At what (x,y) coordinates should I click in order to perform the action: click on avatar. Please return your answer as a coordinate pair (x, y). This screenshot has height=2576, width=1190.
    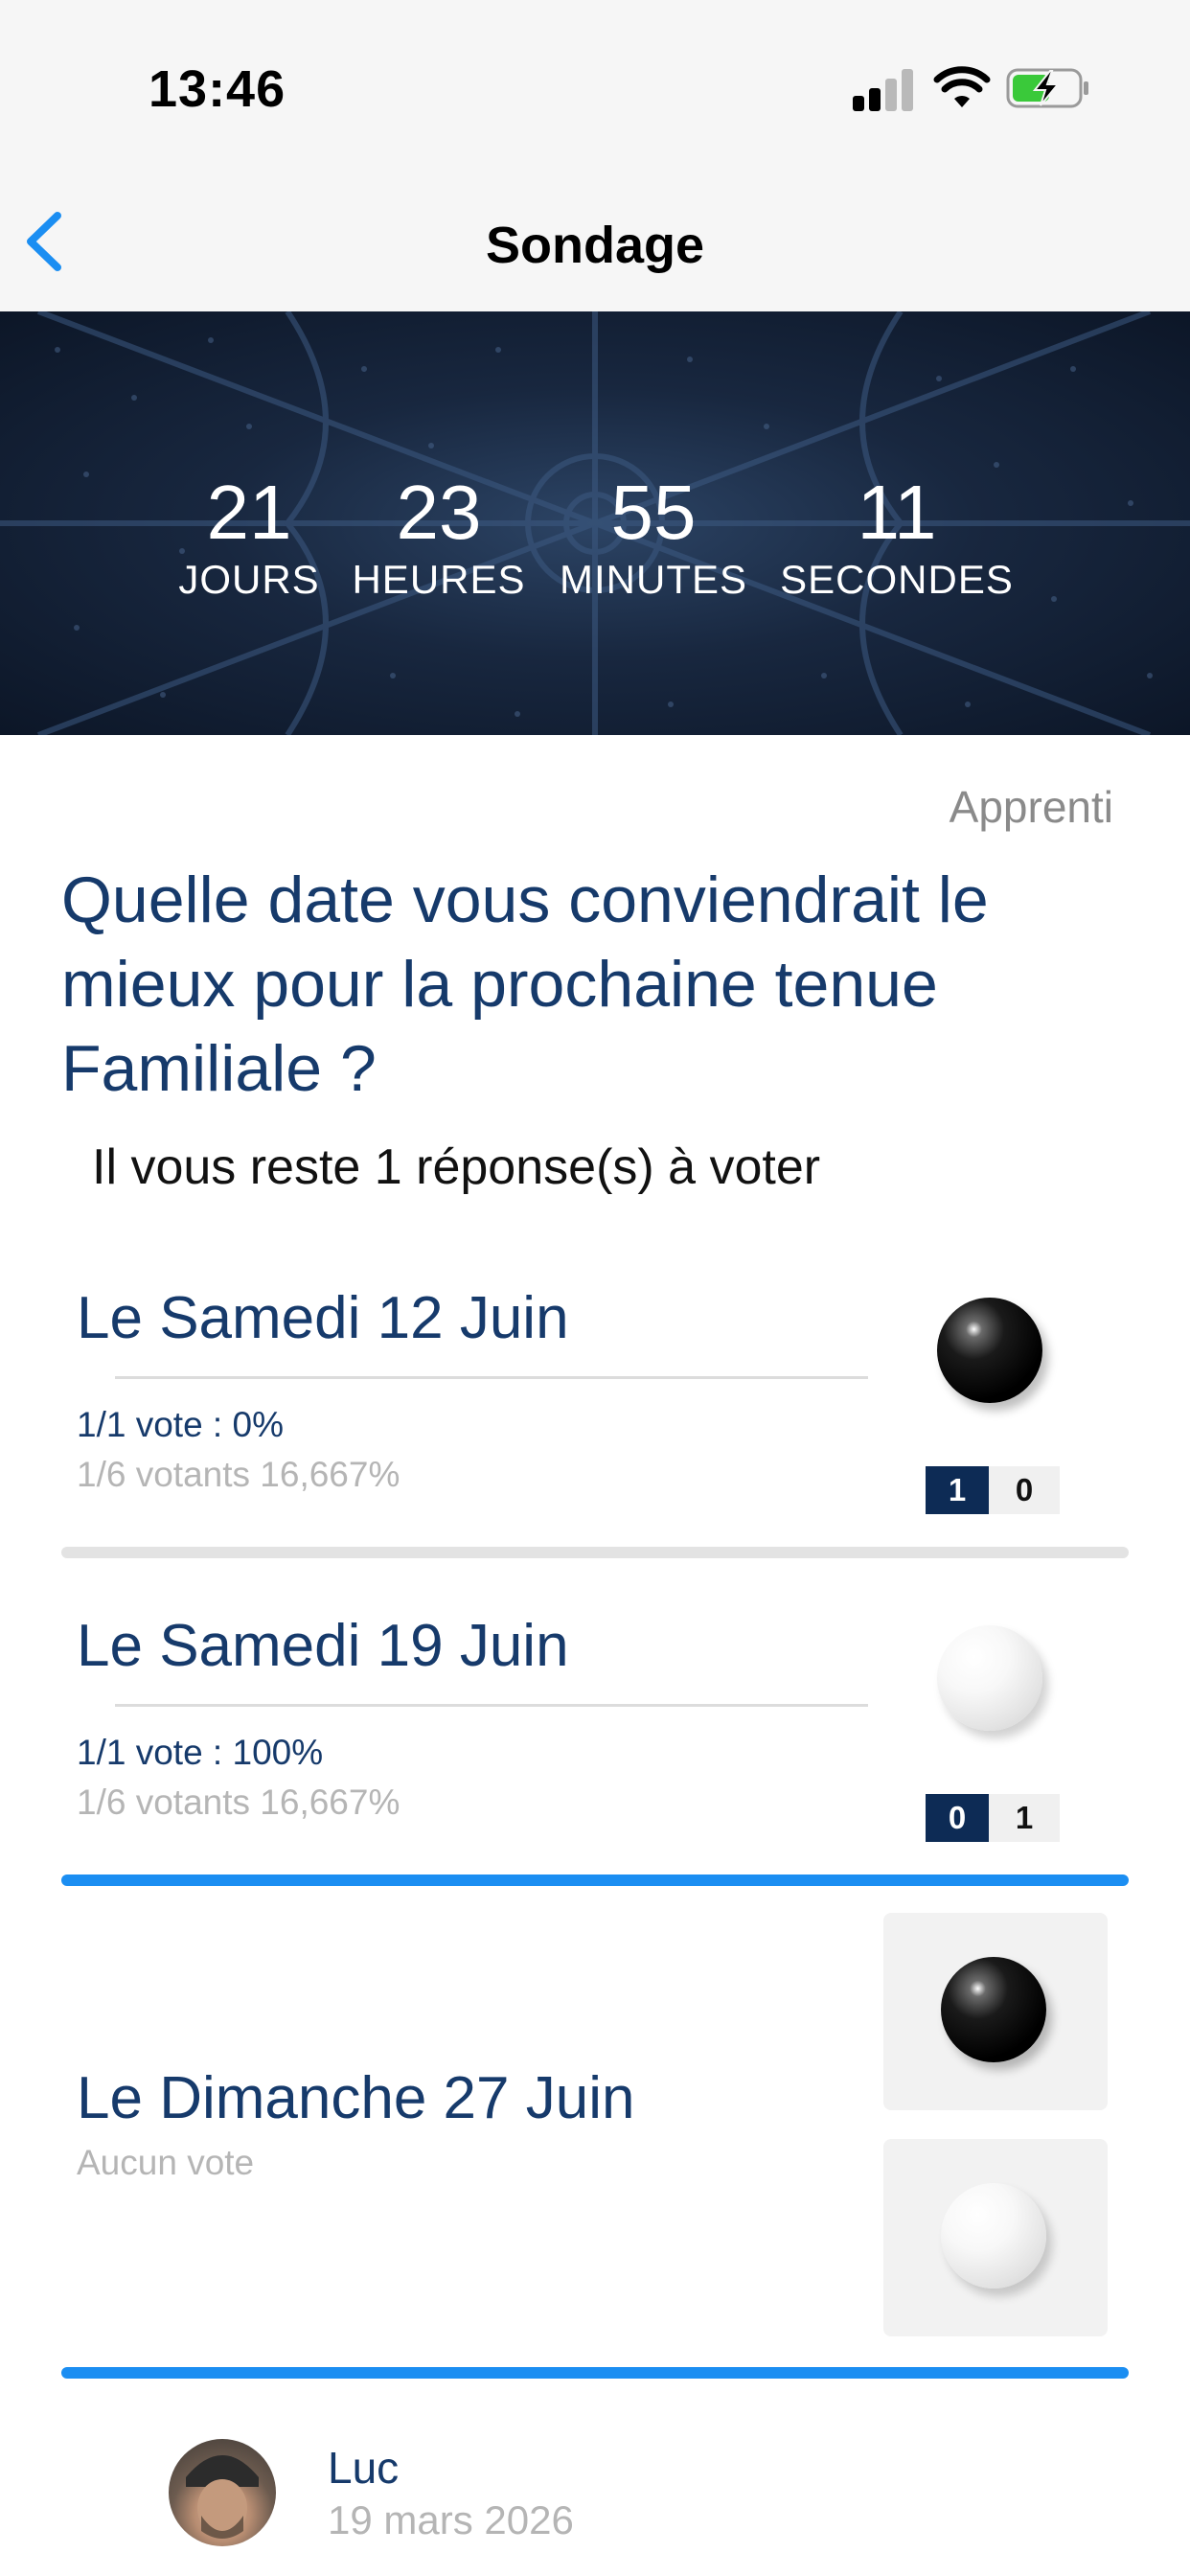
    Looking at the image, I should click on (222, 2492).